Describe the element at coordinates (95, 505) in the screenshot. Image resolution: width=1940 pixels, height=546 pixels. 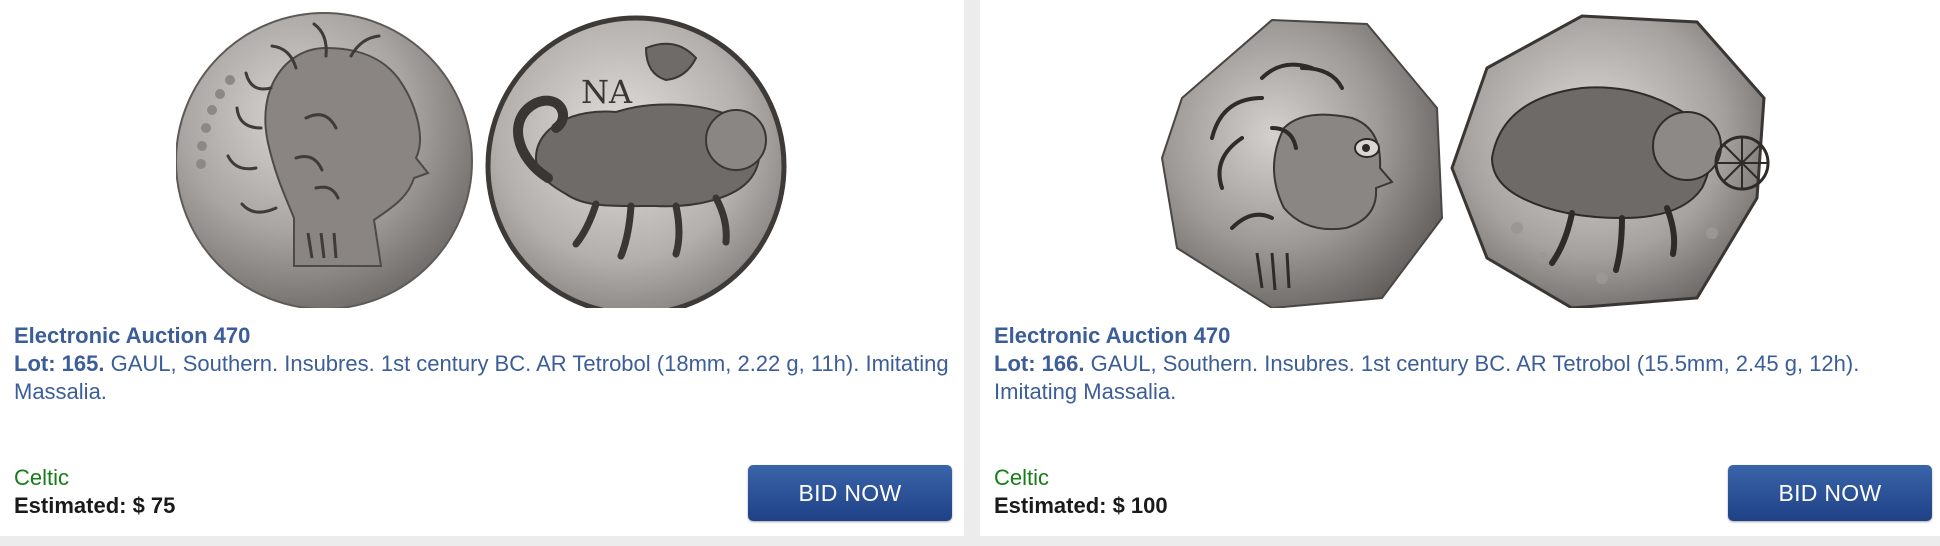
I see `estimate-label: Estimated: $ 75` at that location.